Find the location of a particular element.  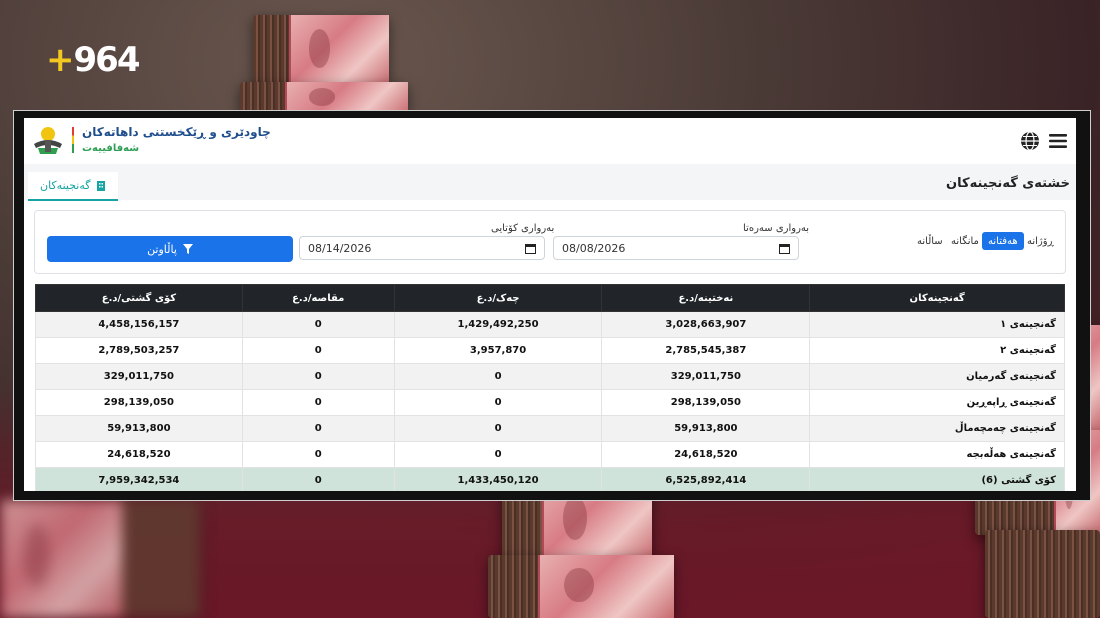

filter-button-label: پاڵاوتن is located at coordinates (162, 249).